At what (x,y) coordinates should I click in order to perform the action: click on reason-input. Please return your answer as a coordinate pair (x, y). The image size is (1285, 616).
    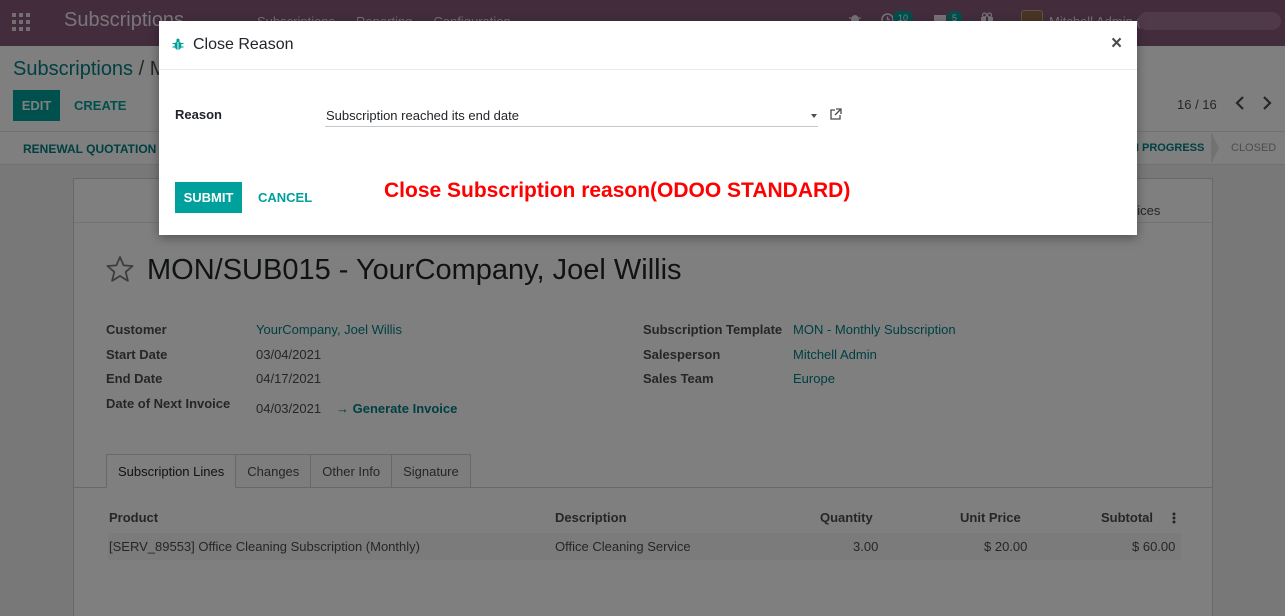
    Looking at the image, I should click on (561, 115).